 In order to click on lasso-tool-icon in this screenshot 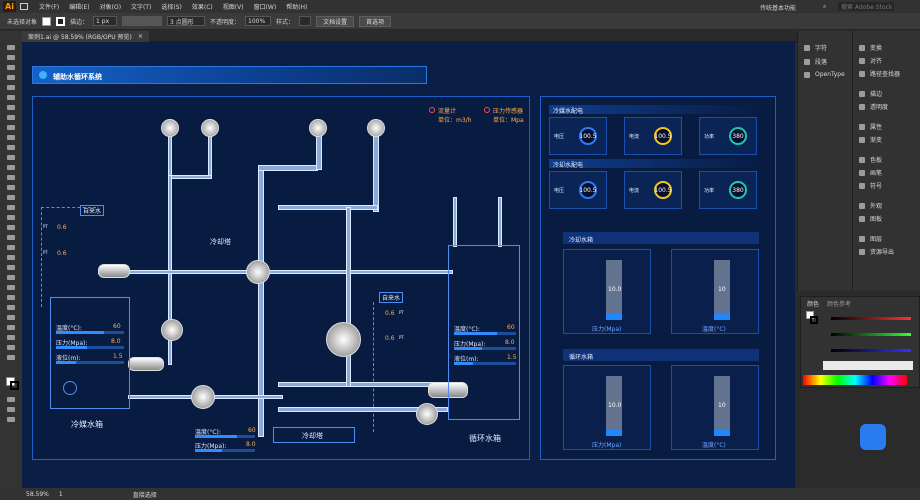, I will do `click(11, 77)`.